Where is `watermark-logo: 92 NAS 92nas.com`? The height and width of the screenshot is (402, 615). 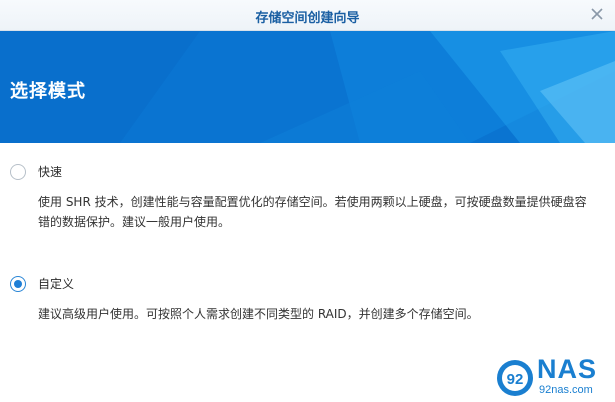
watermark-logo: 92 NAS 92nas.com is located at coordinates (550, 377).